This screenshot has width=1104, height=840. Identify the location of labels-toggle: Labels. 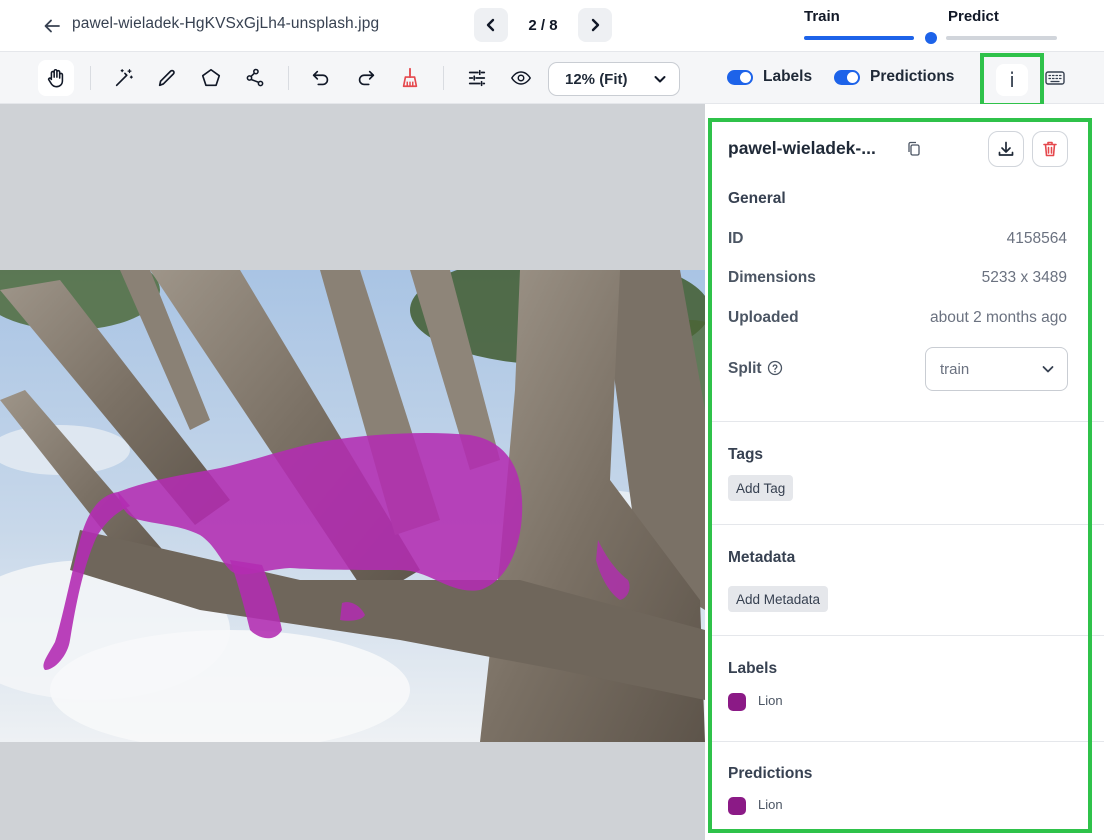
(769, 77).